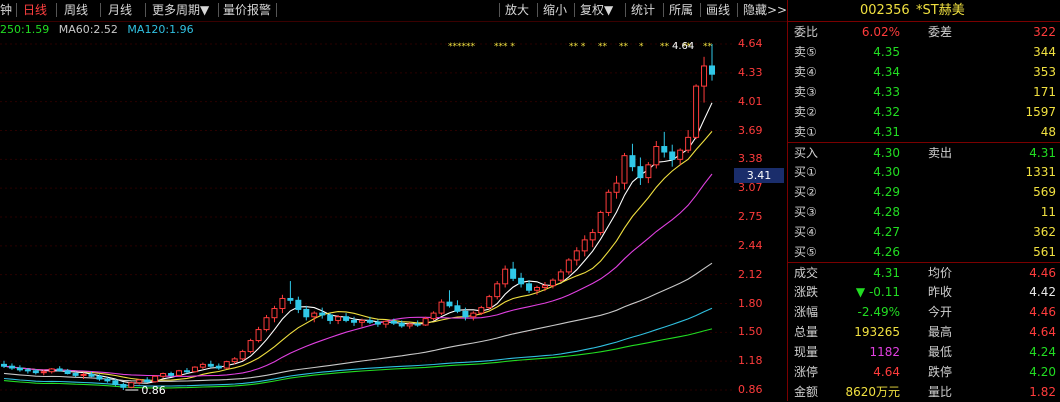 The height and width of the screenshot is (402, 1060). Describe the element at coordinates (924, 392) in the screenshot. I see `stat-row: 金额 8620万元 量比 1.82` at that location.